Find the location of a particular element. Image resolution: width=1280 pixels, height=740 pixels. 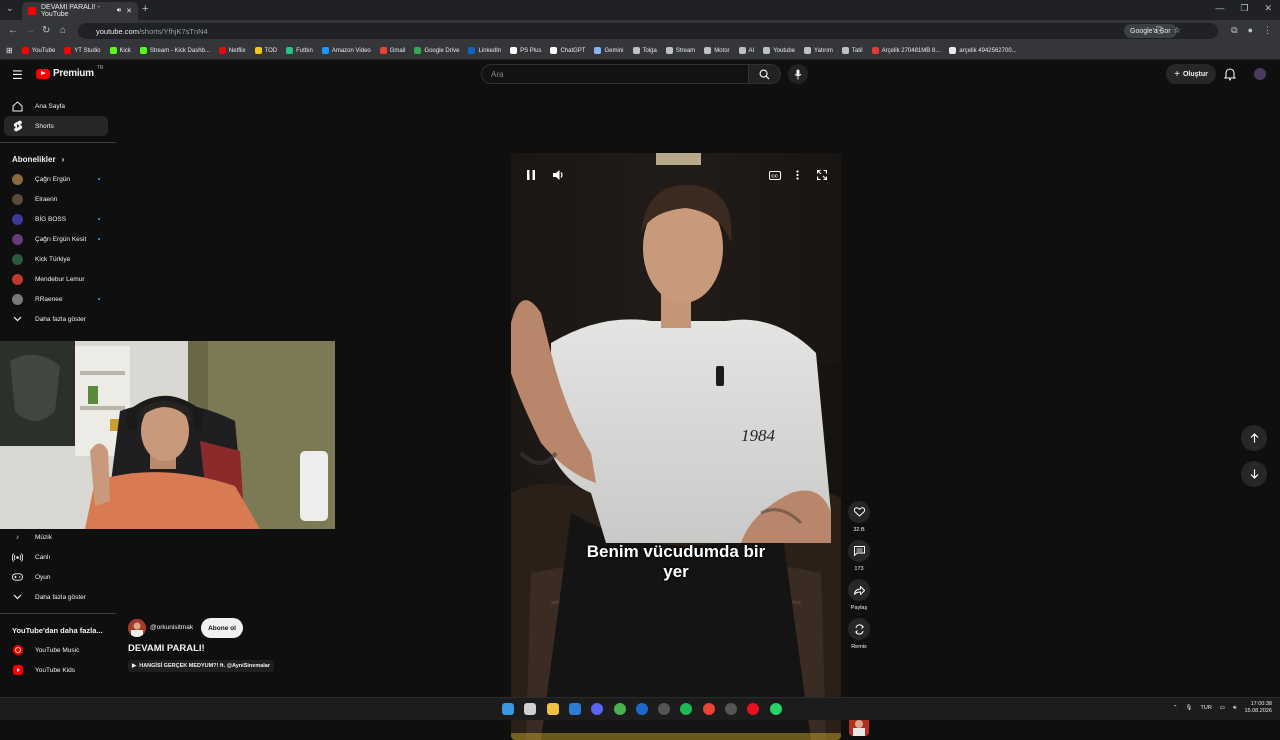

tab-close-icon: ✕ is located at coordinates (129, 11).